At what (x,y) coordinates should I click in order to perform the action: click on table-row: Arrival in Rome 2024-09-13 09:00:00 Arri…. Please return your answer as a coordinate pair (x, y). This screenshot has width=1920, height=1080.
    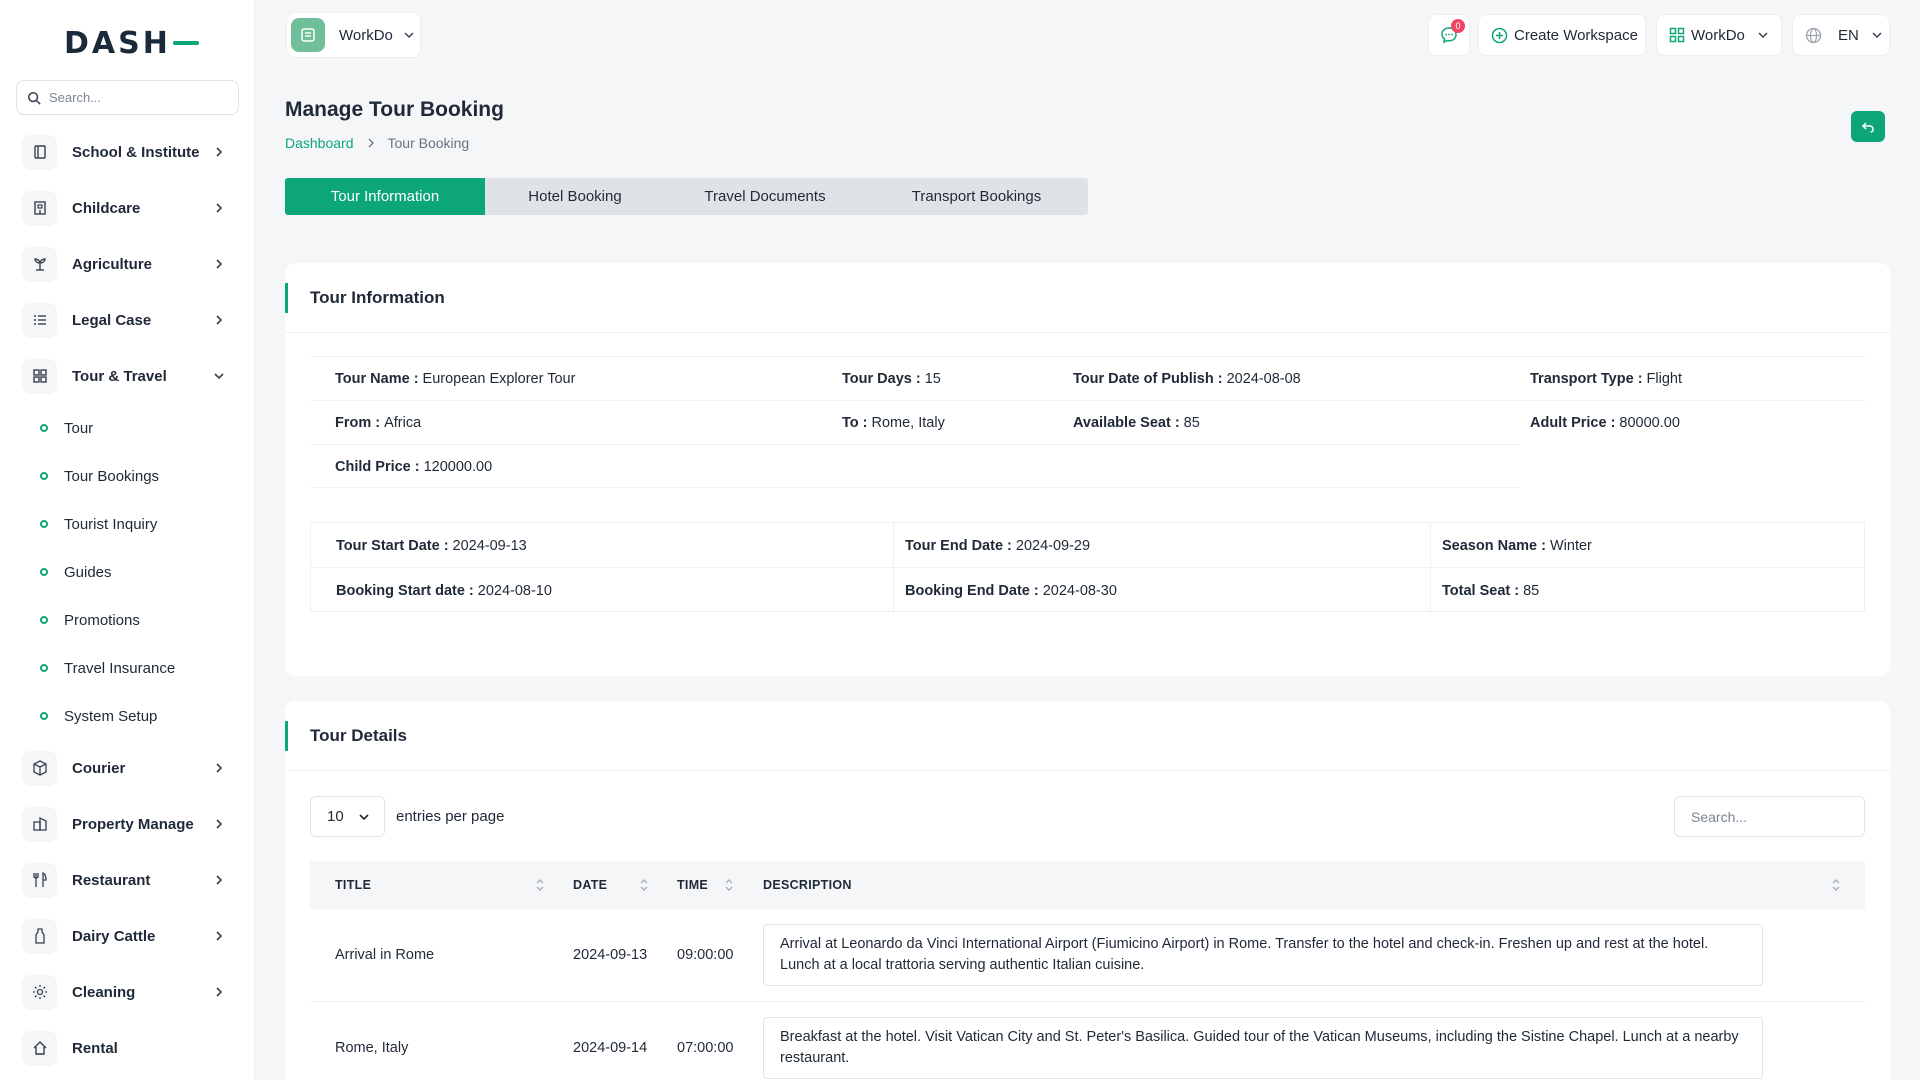
    Looking at the image, I should click on (1087, 955).